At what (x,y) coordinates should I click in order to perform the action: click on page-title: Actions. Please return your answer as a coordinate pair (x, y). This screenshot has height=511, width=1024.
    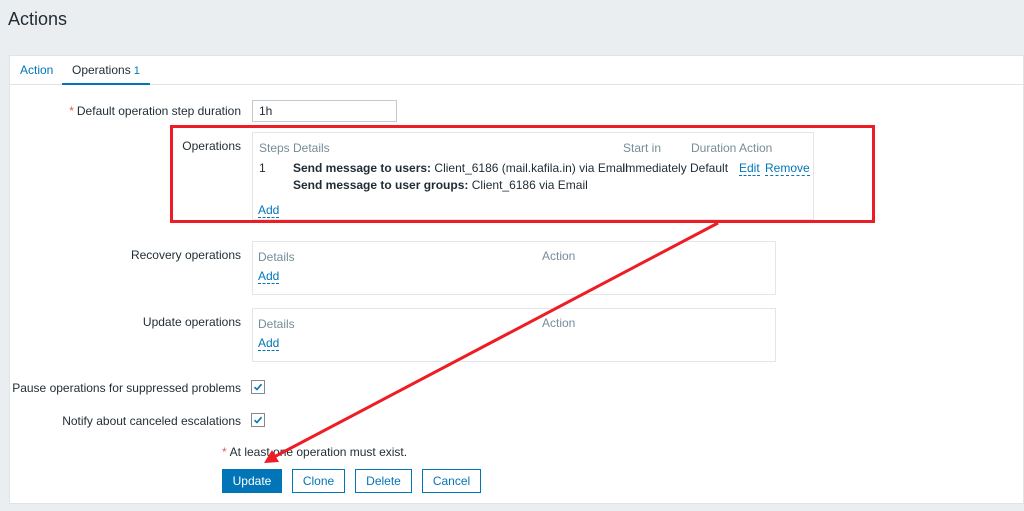
    Looking at the image, I should click on (38, 19).